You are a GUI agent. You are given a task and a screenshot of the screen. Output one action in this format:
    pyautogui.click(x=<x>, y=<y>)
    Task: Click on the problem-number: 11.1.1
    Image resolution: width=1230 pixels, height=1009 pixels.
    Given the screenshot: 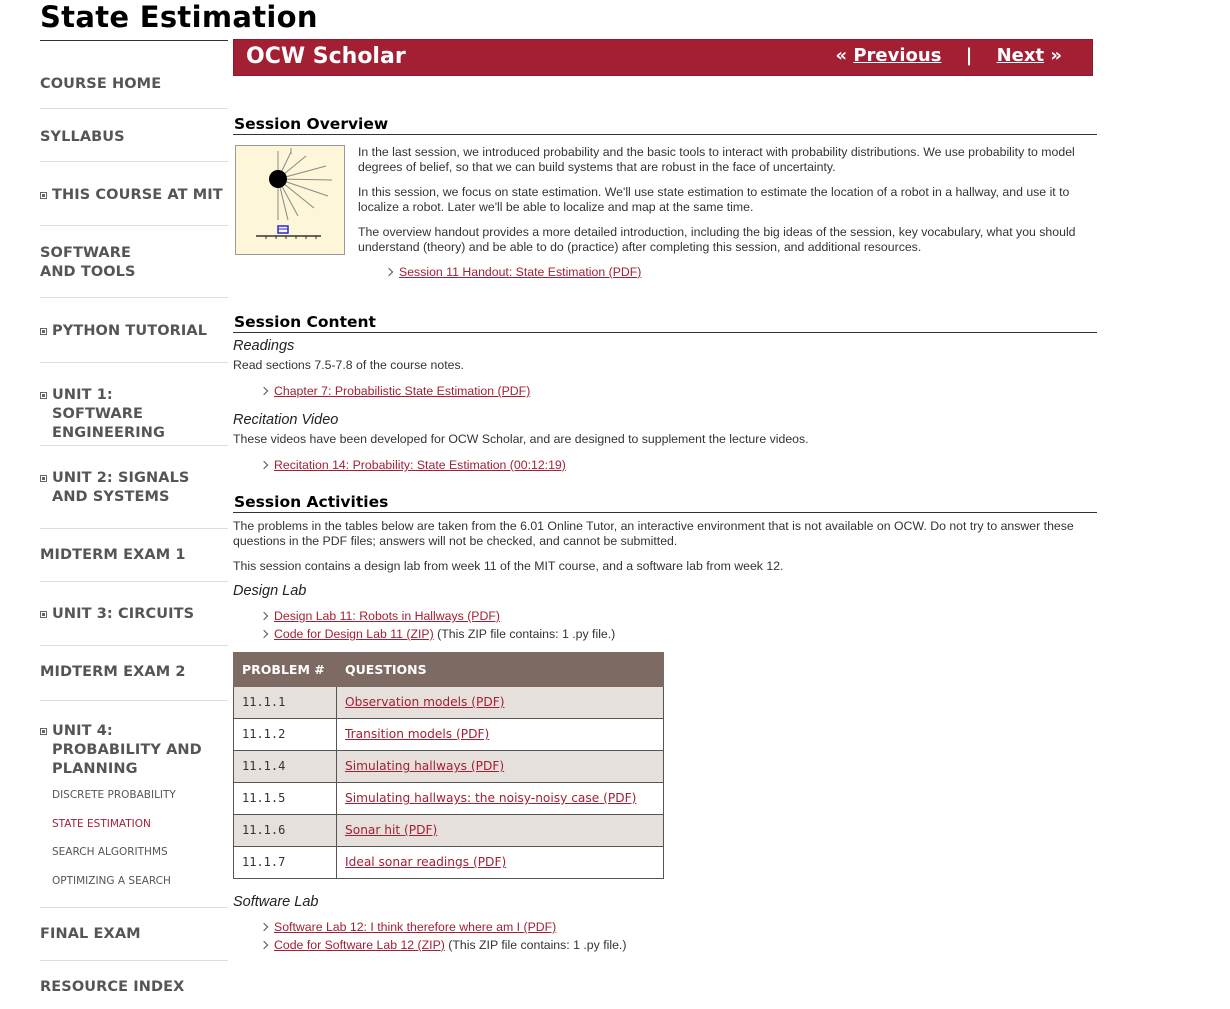 What is the action you would take?
    pyautogui.click(x=285, y=702)
    